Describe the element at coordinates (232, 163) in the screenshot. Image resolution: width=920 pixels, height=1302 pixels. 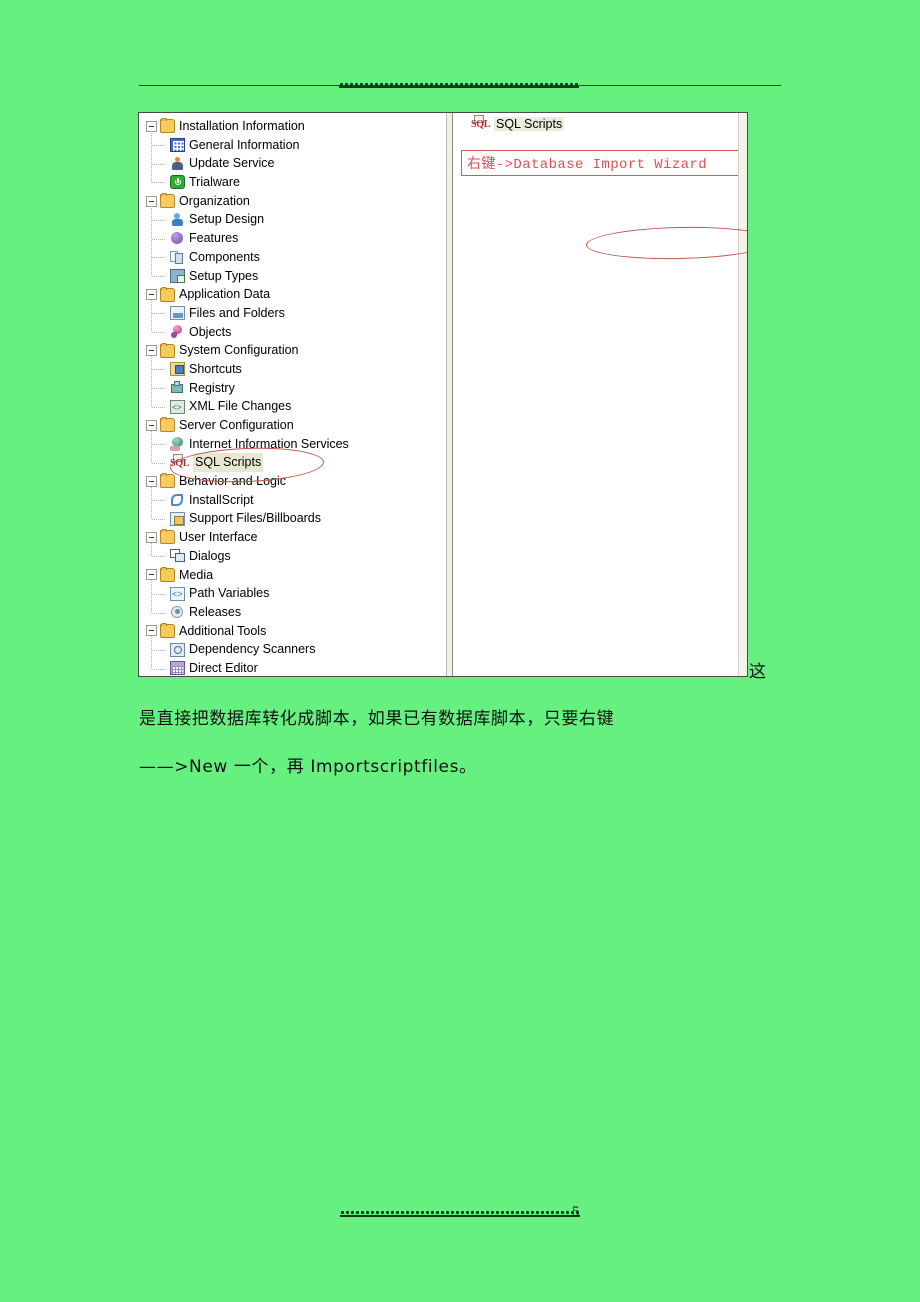
I see `tree-item-label: Update Service` at that location.